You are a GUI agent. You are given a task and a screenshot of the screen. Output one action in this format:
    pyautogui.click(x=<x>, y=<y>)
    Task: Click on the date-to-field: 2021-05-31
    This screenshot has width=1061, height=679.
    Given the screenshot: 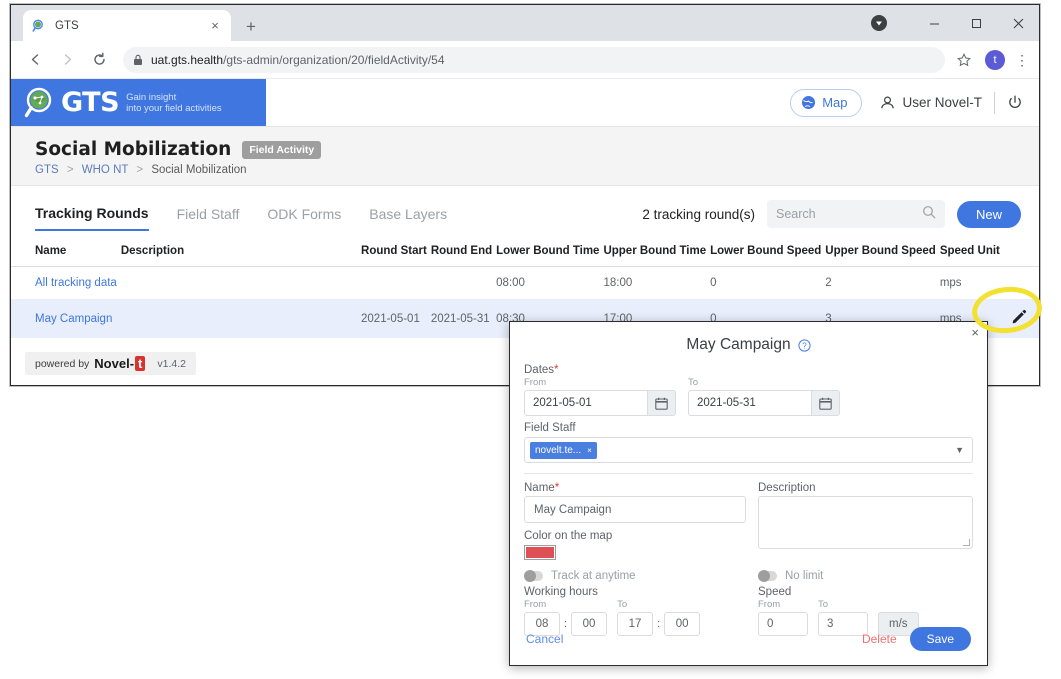 What is the action you would take?
    pyautogui.click(x=764, y=403)
    